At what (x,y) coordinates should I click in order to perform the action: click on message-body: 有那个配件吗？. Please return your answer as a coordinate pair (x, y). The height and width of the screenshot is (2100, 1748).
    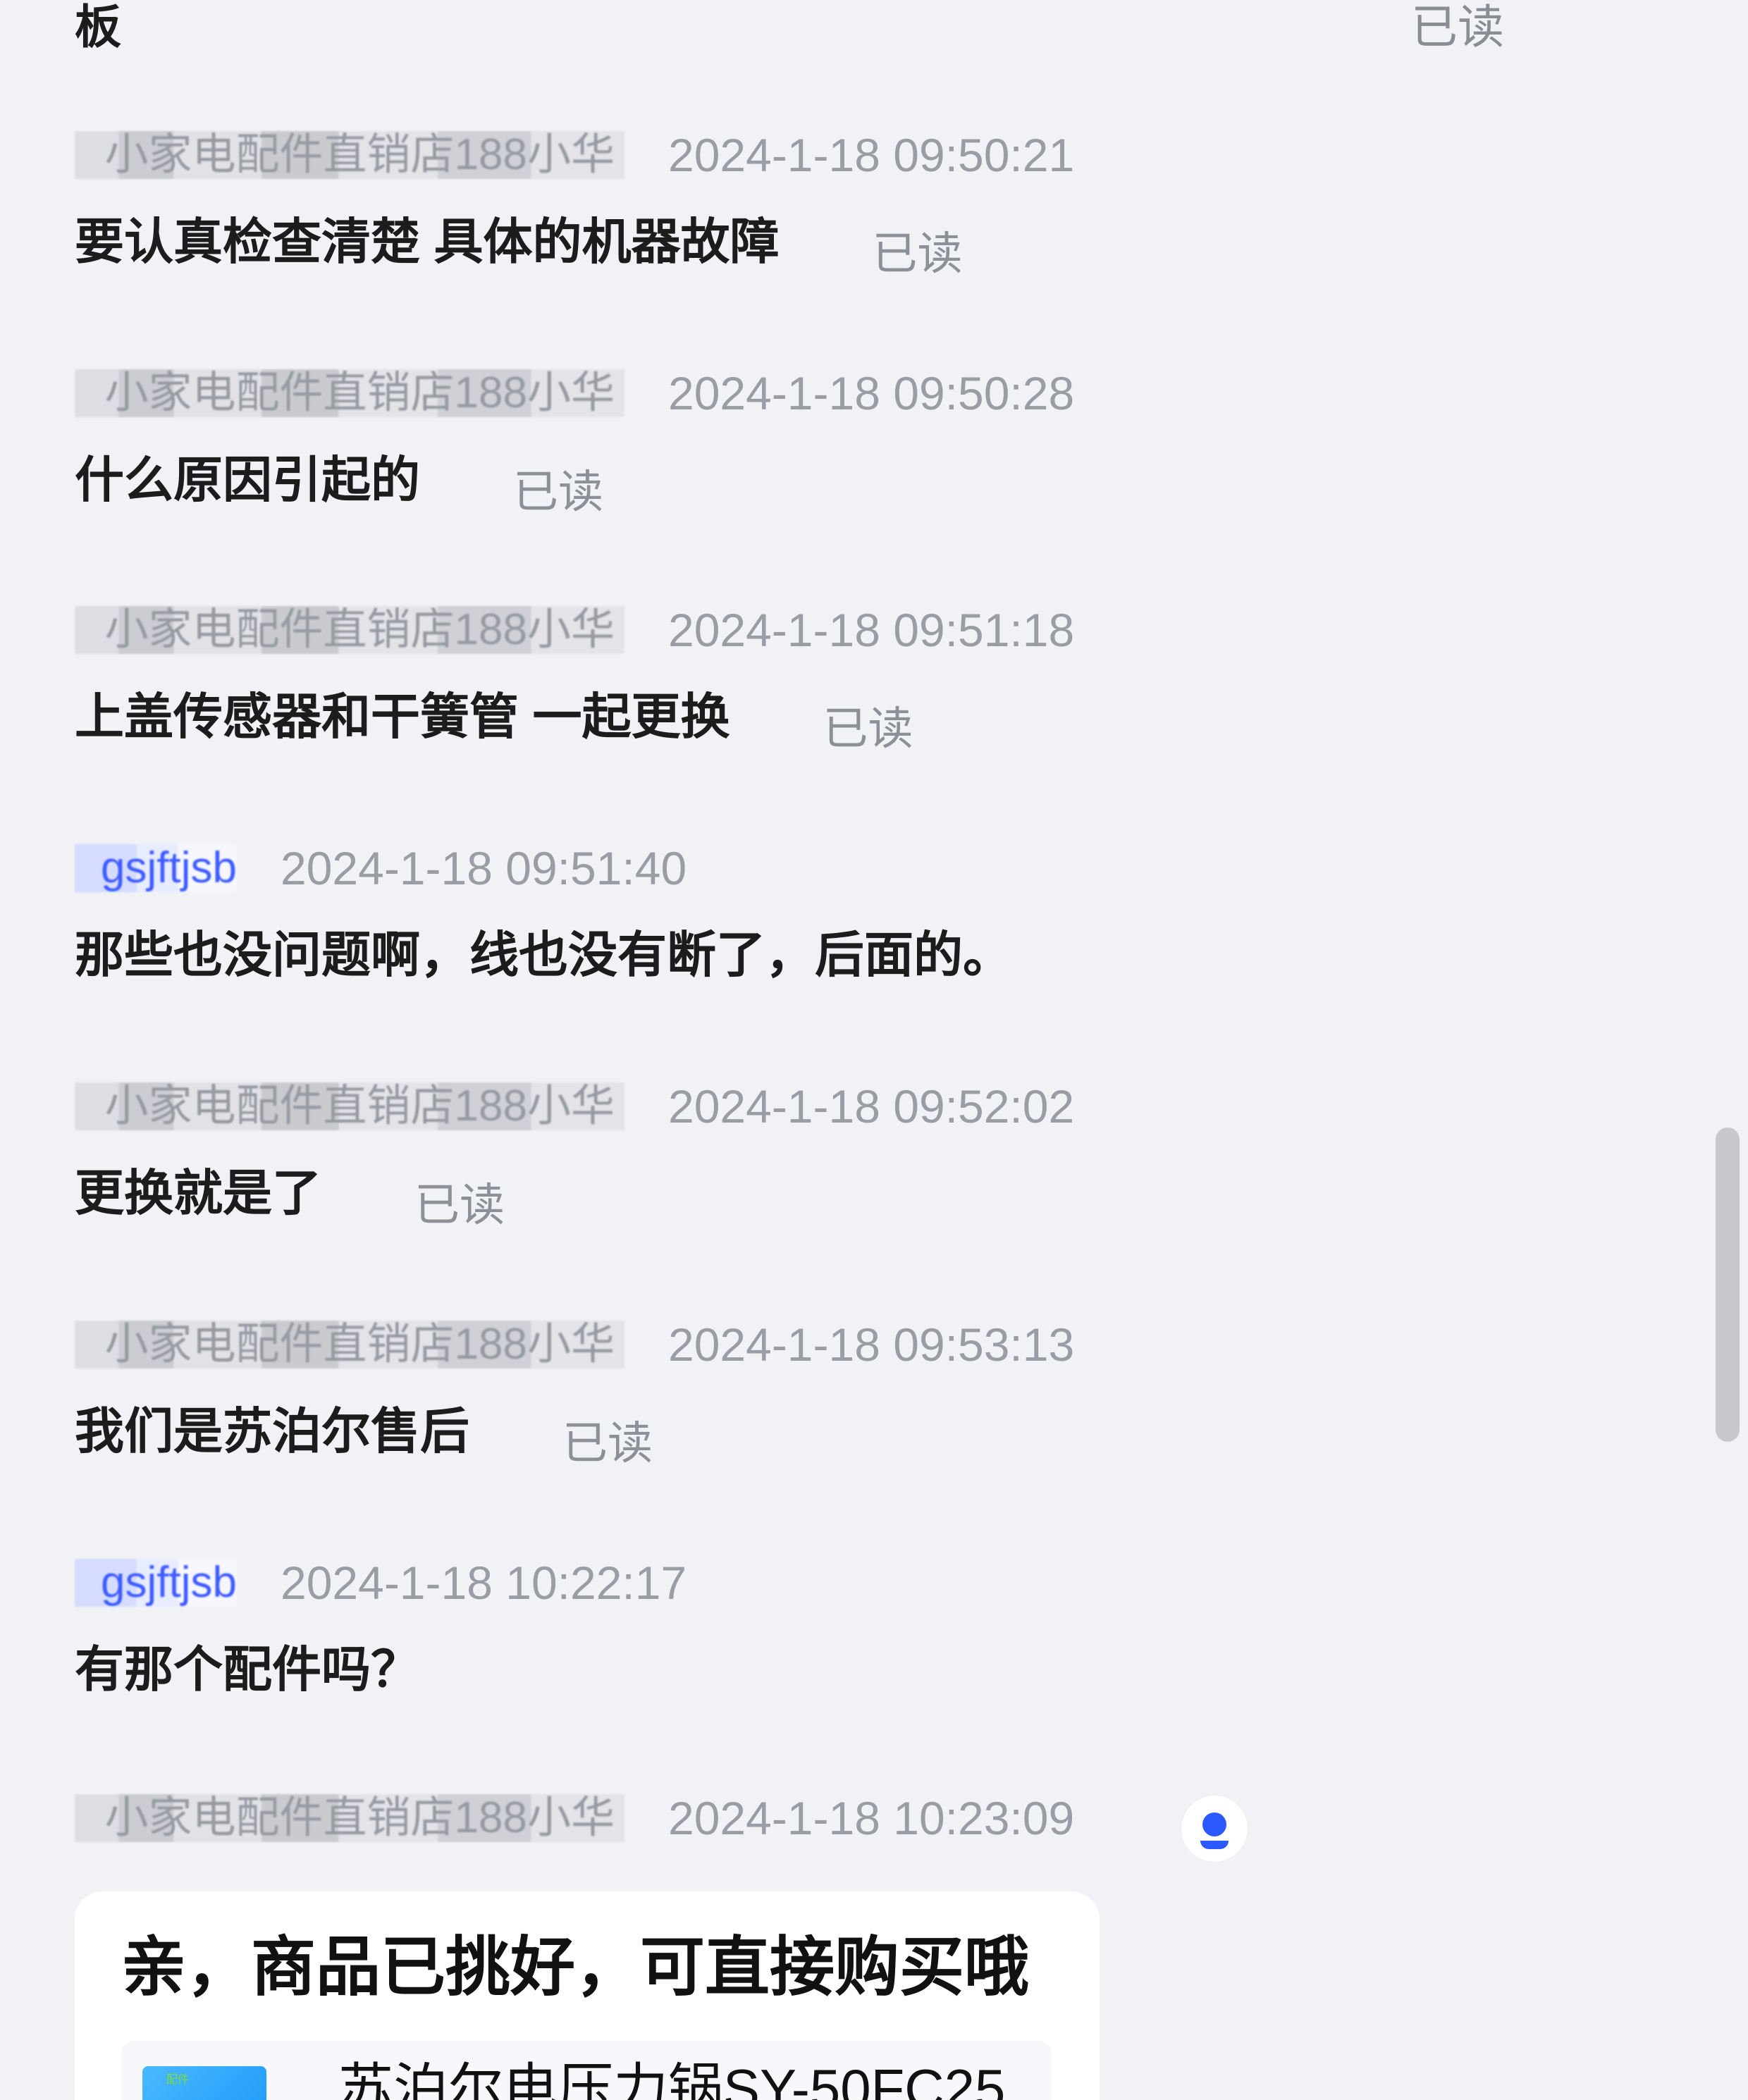
    Looking at the image, I should click on (871, 1658).